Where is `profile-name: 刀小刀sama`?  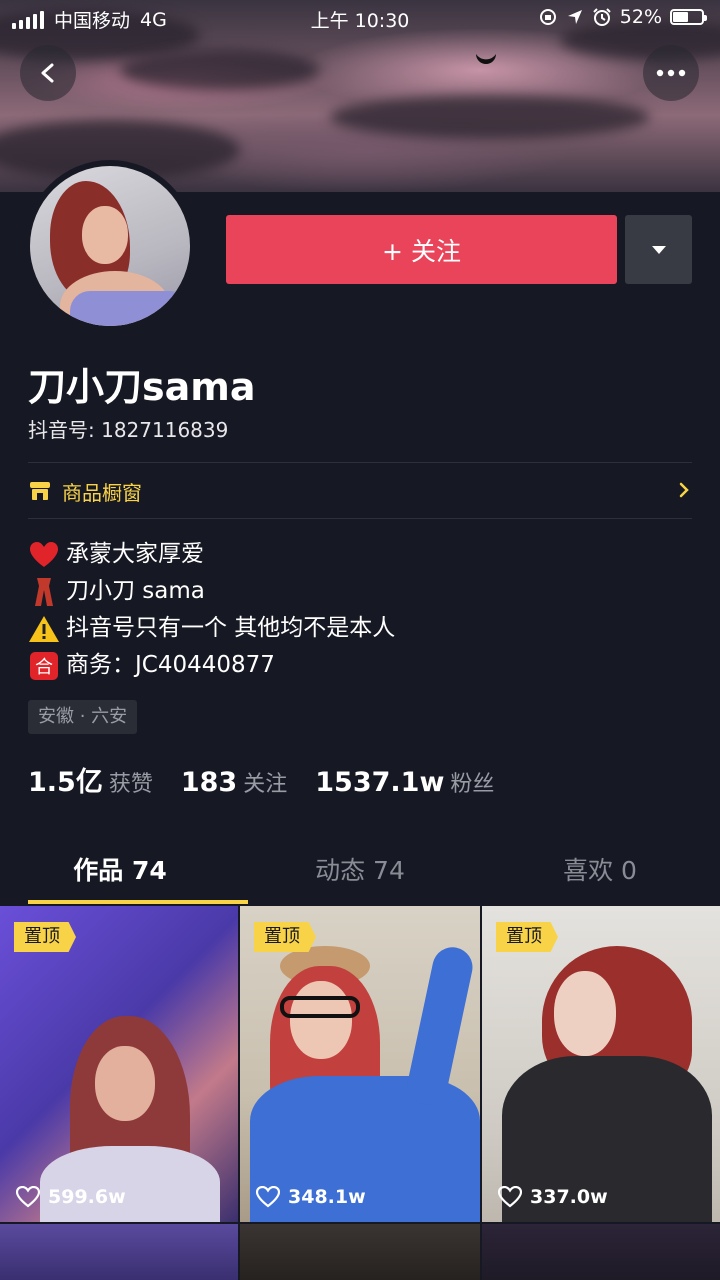
profile-name: 刀小刀sama is located at coordinates (142, 387).